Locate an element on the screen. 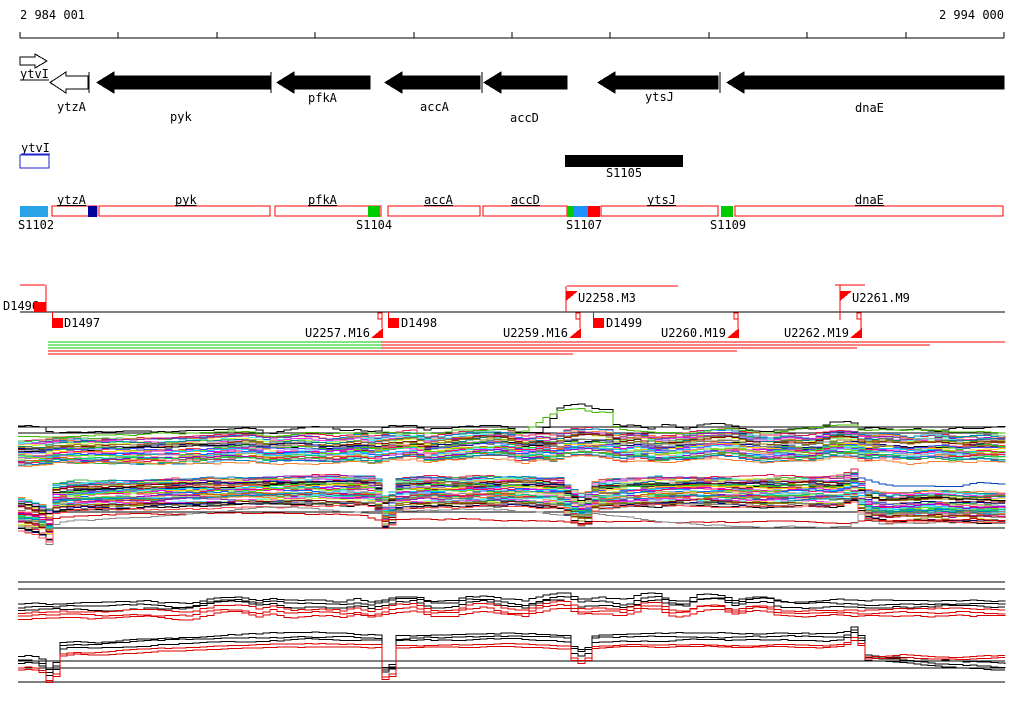  gene-label-dnaE: dnaE is located at coordinates (869, 108).